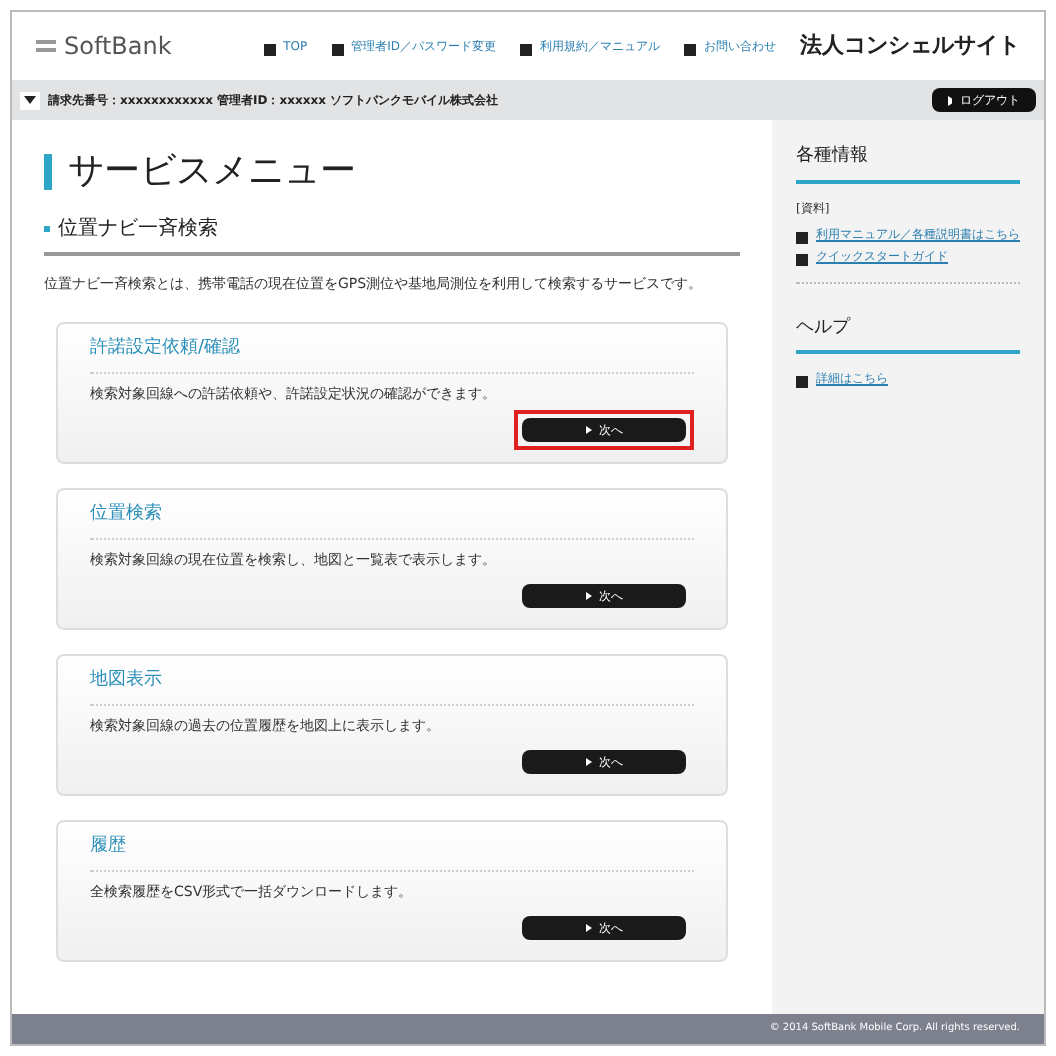 Image resolution: width=1056 pixels, height=1056 pixels. Describe the element at coordinates (392, 686) in the screenshot. I see `card-title: 地図表示` at that location.